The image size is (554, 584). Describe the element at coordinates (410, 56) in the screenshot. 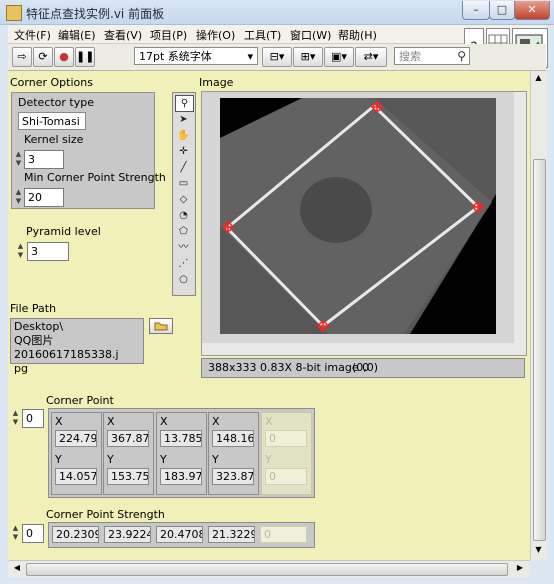

I see `search-placeholder: 搜索` at that location.